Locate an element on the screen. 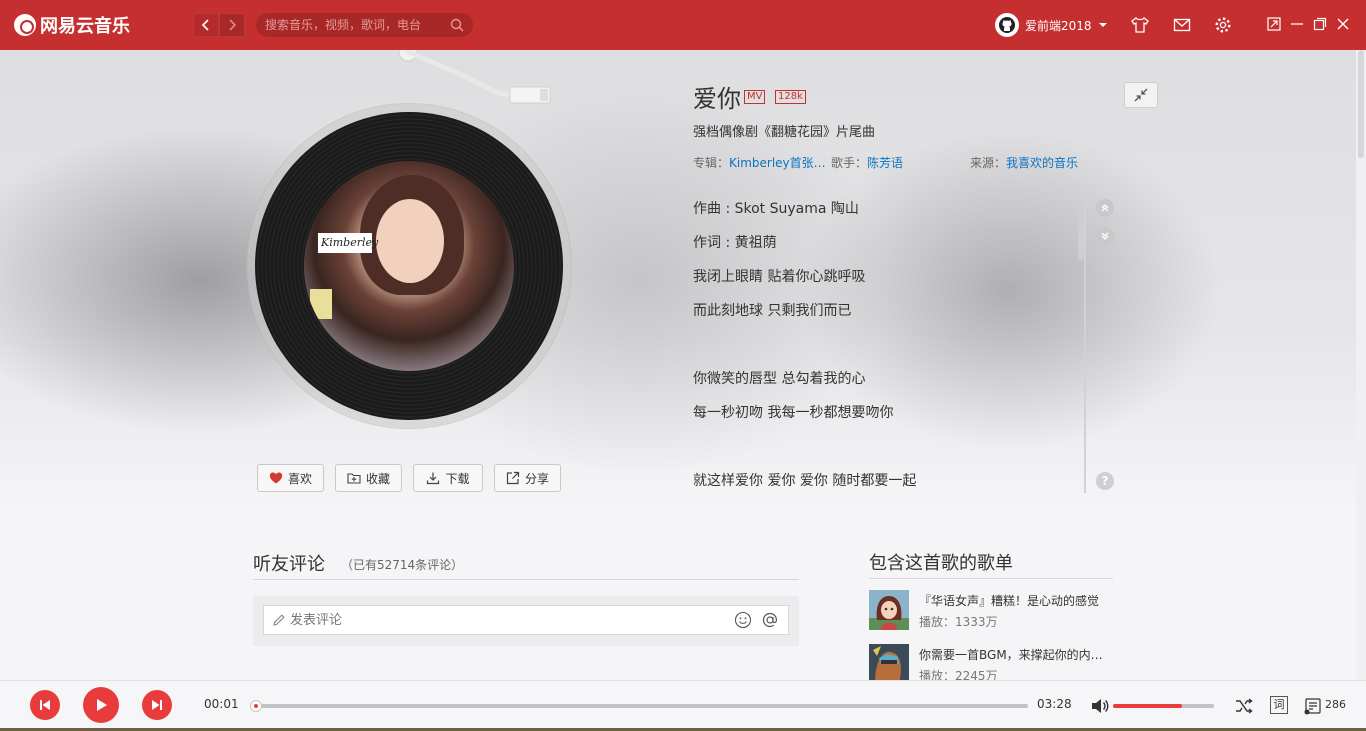  share-label: 分享 is located at coordinates (536, 478).